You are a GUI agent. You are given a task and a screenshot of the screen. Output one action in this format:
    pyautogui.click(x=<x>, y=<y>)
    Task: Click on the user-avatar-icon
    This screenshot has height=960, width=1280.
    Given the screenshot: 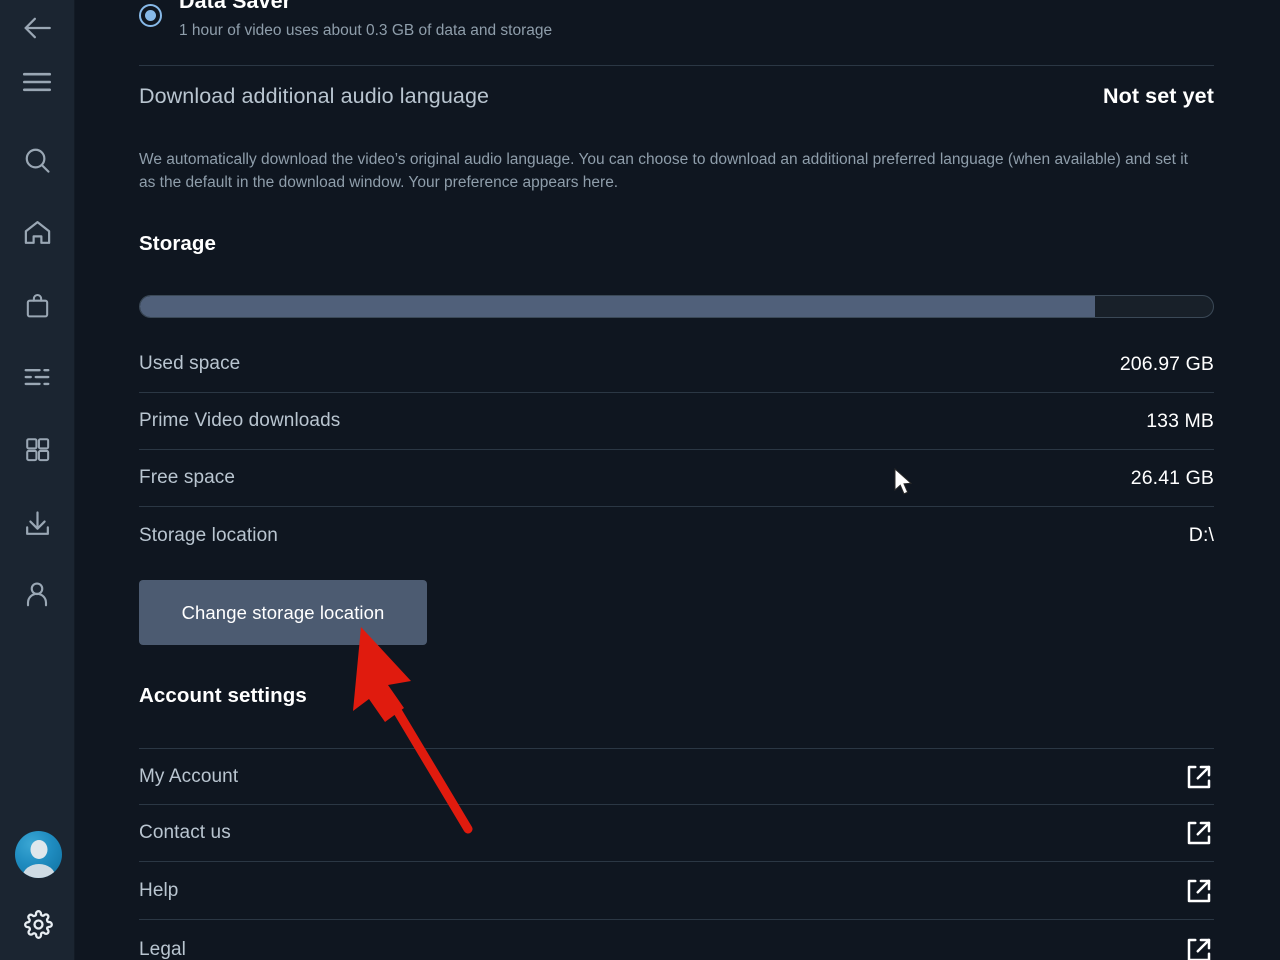 What is the action you would take?
    pyautogui.click(x=38, y=854)
    